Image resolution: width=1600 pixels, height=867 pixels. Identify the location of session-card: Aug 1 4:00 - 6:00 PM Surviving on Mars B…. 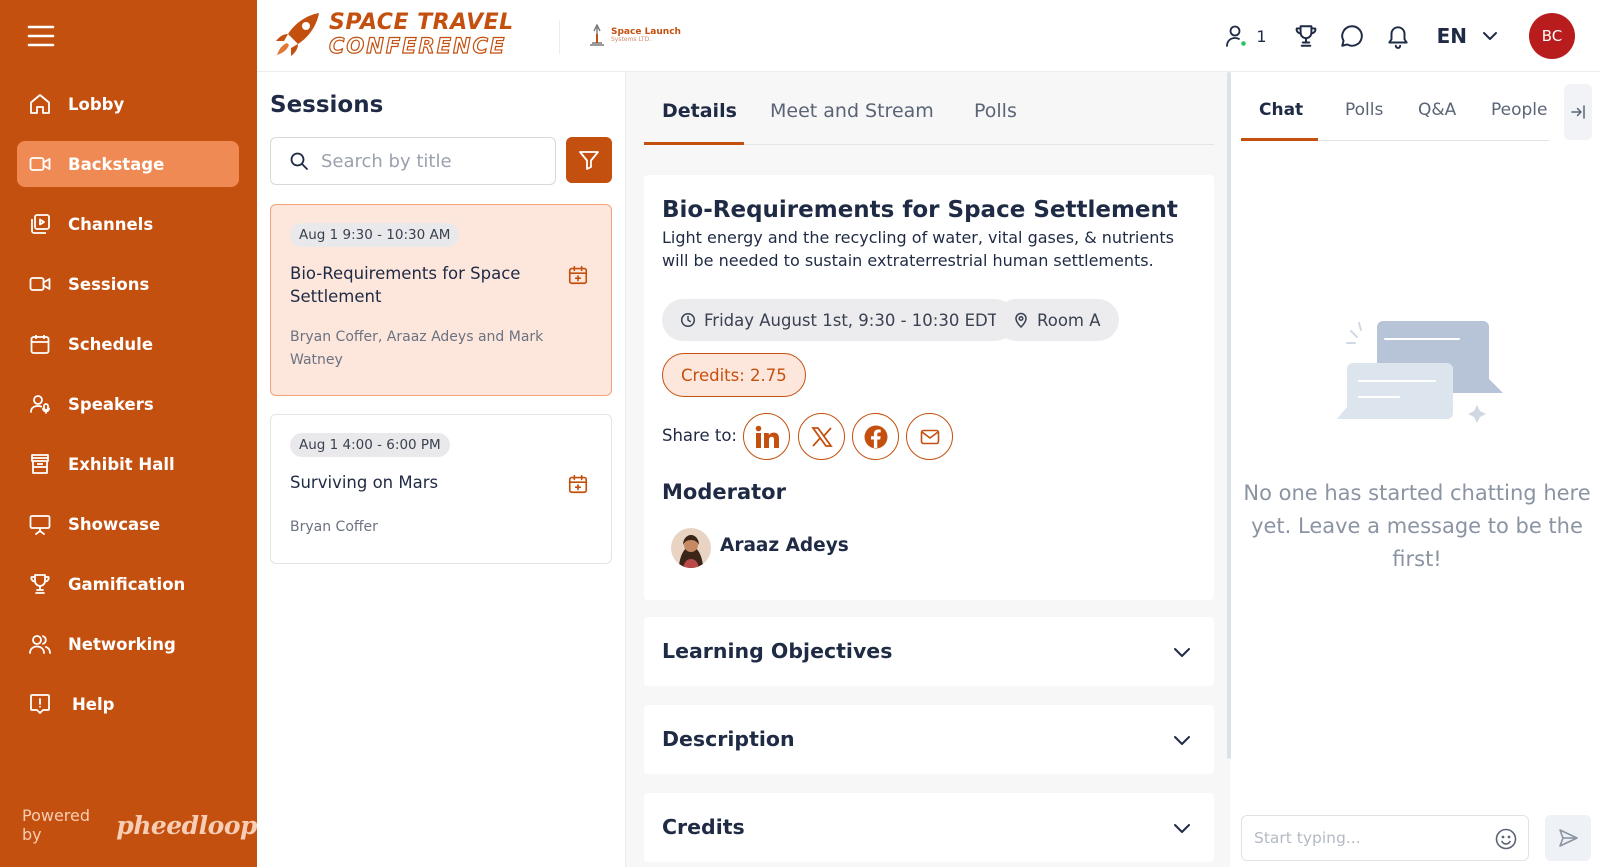
(441, 489).